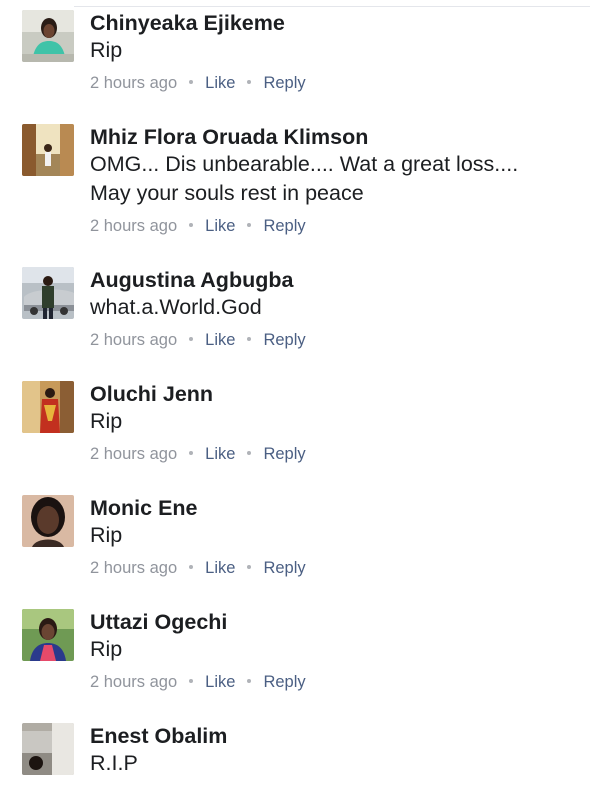 The image size is (600, 789). I want to click on comment-author: Oluchi Jenn, so click(339, 394).